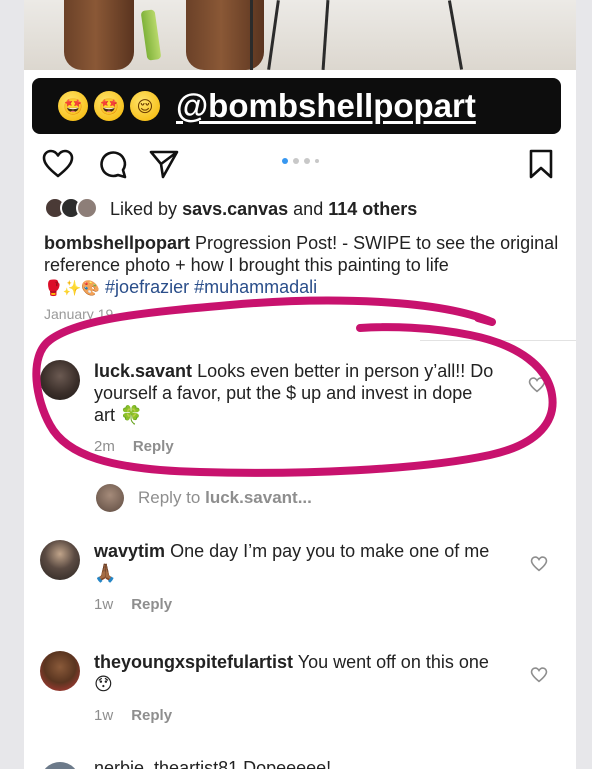  I want to click on carousel-indicator, so click(300, 161).